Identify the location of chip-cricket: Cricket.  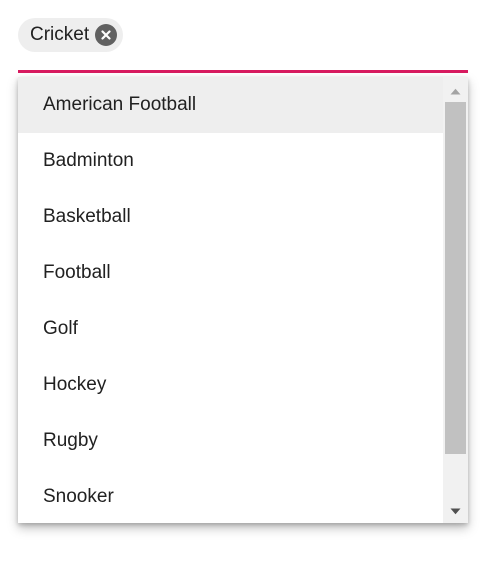
(71, 35).